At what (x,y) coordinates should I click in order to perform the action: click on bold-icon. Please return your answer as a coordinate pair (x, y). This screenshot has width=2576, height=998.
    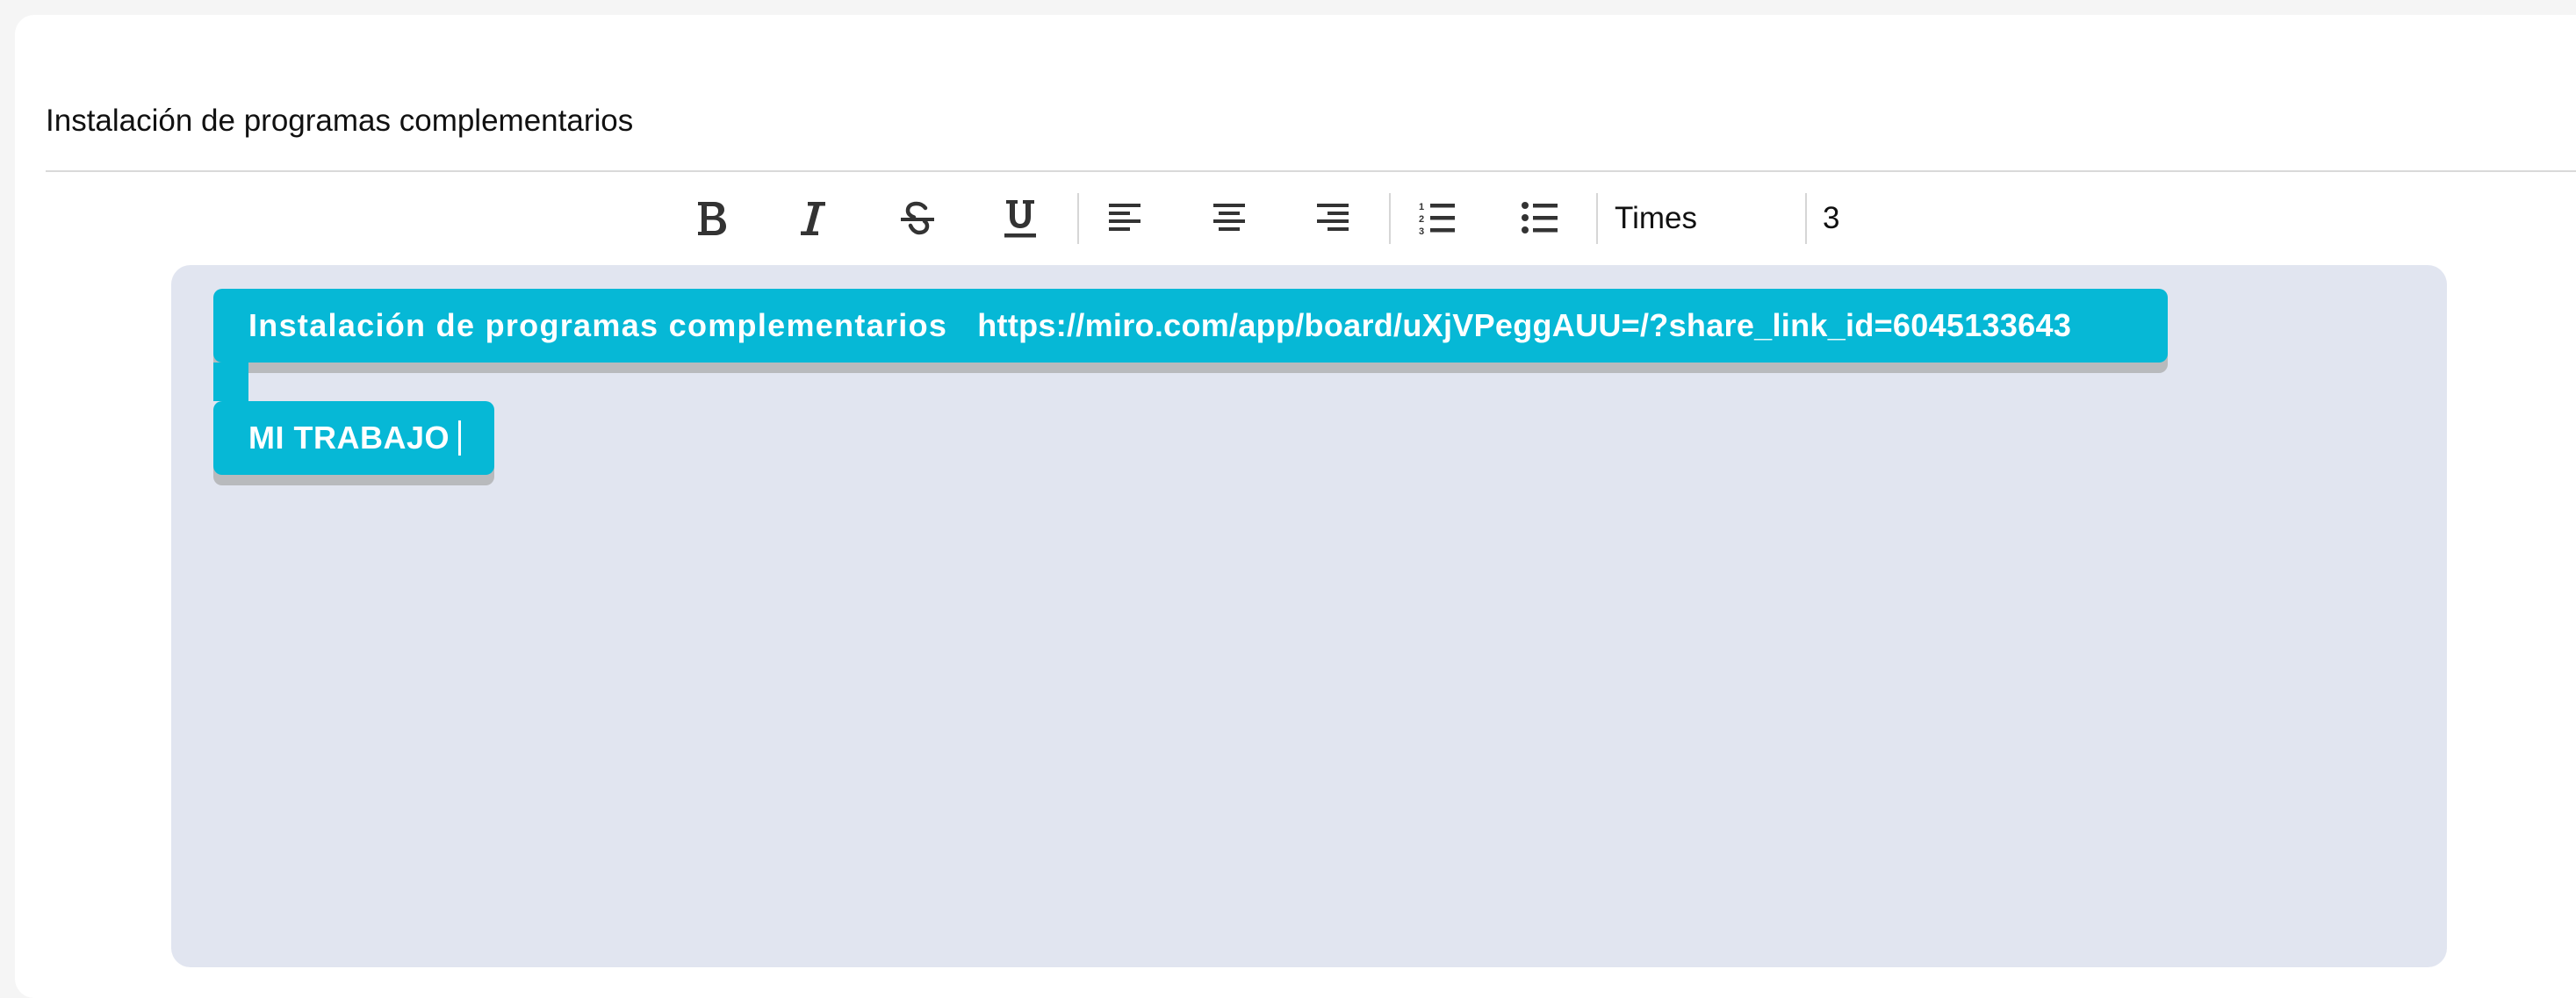
    Looking at the image, I should click on (712, 219).